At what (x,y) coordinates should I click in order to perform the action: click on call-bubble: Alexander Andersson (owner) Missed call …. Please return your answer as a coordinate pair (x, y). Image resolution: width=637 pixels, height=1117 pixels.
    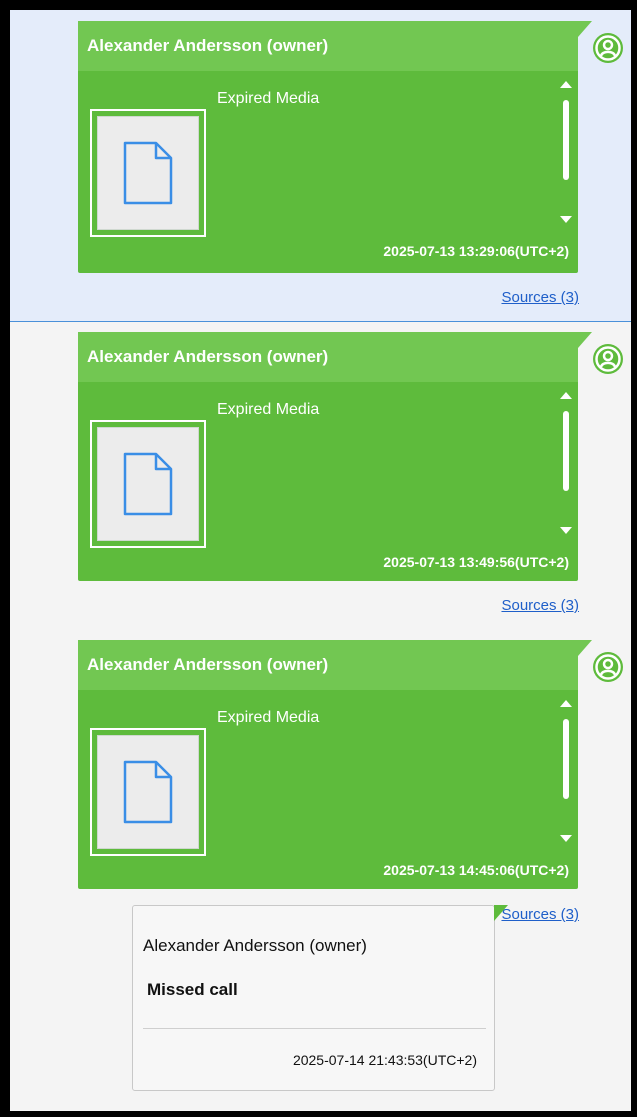
    Looking at the image, I should click on (320, 998).